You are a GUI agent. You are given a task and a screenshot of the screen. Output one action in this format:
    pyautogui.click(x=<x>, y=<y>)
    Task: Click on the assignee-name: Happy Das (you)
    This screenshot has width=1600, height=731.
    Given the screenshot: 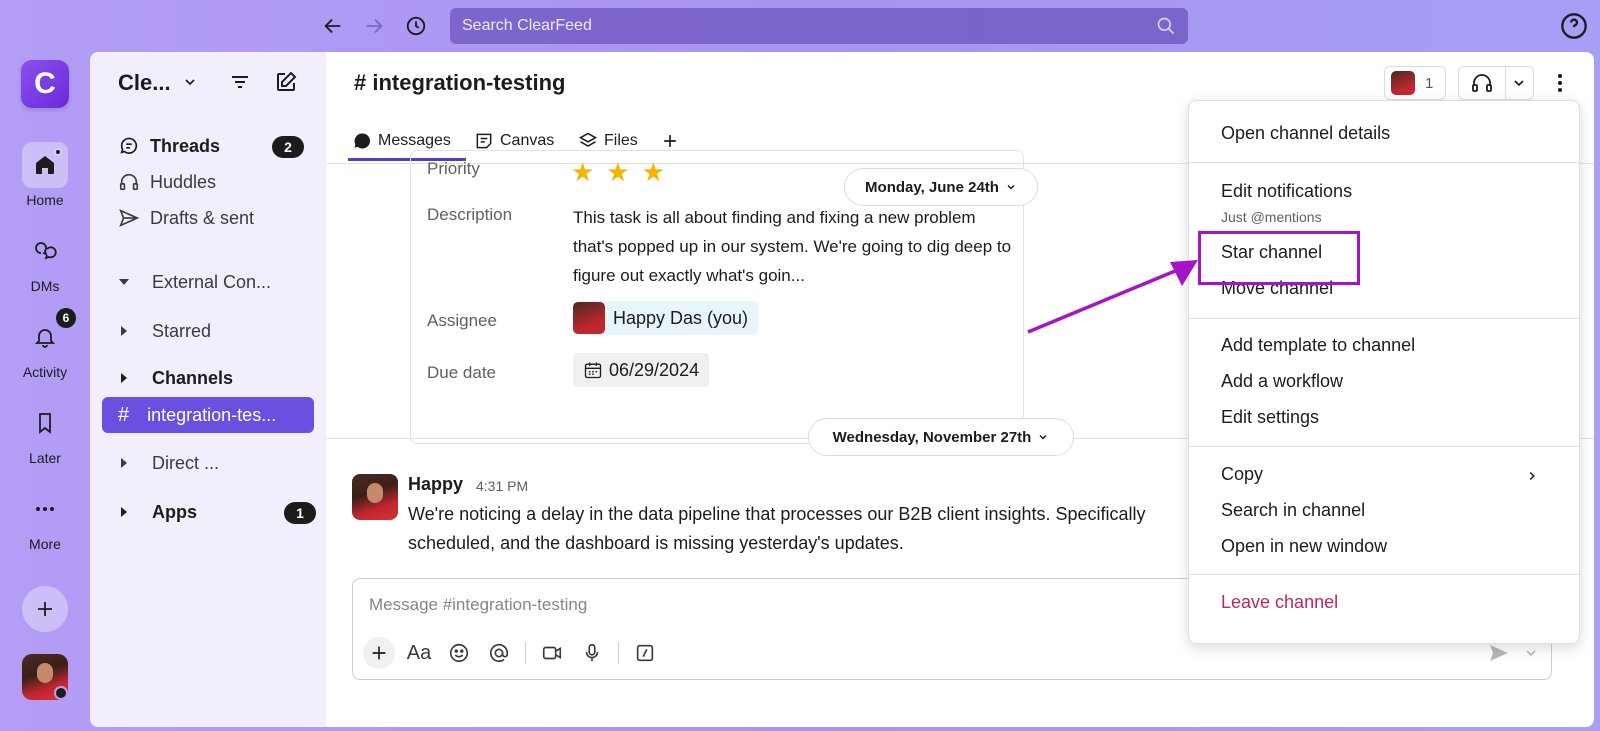 What is the action you would take?
    pyautogui.click(x=681, y=317)
    